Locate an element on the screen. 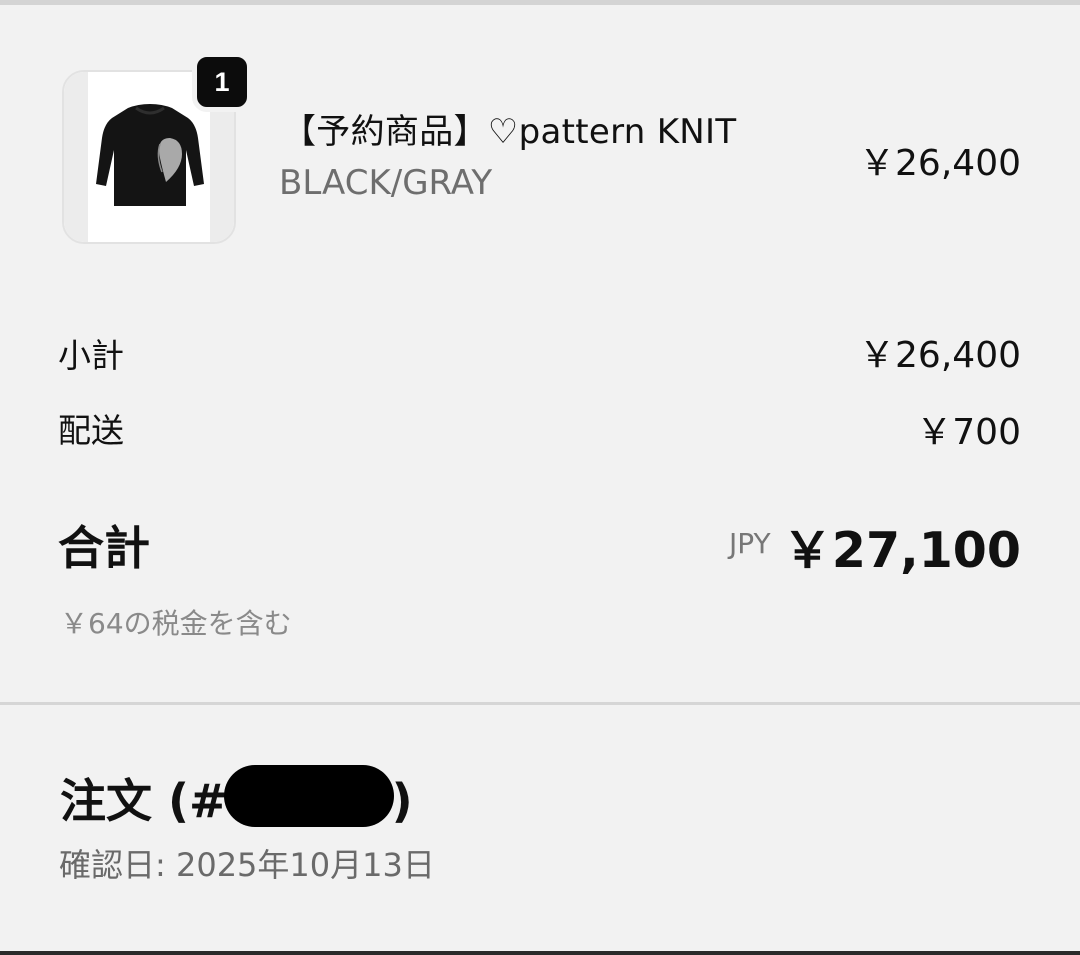  confirm-date-value: 2025年10月13日 is located at coordinates (305, 865).